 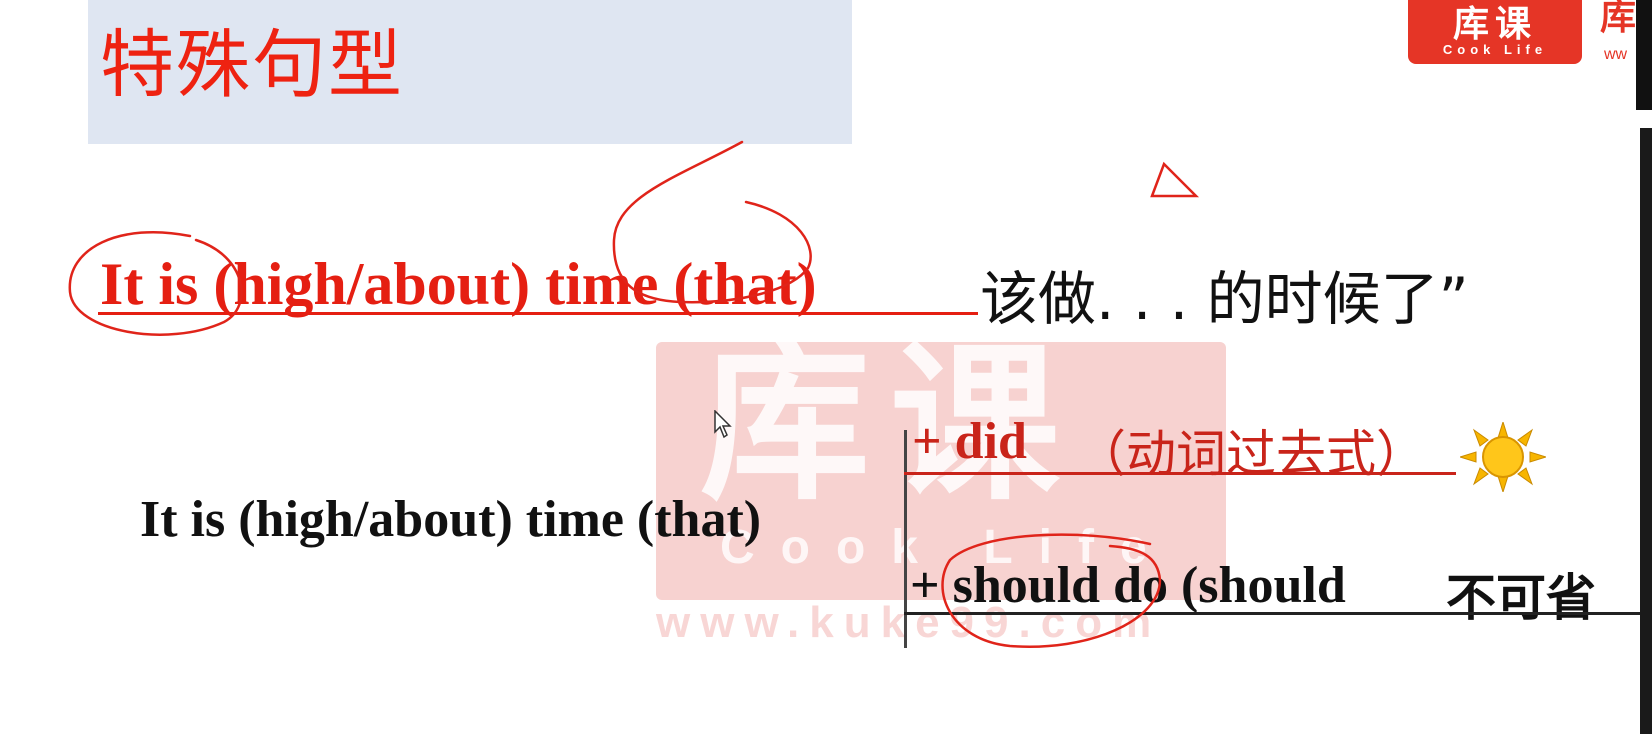 What do you see at coordinates (1272, 613) in the screenshot?
I see `option-should-underline` at bounding box center [1272, 613].